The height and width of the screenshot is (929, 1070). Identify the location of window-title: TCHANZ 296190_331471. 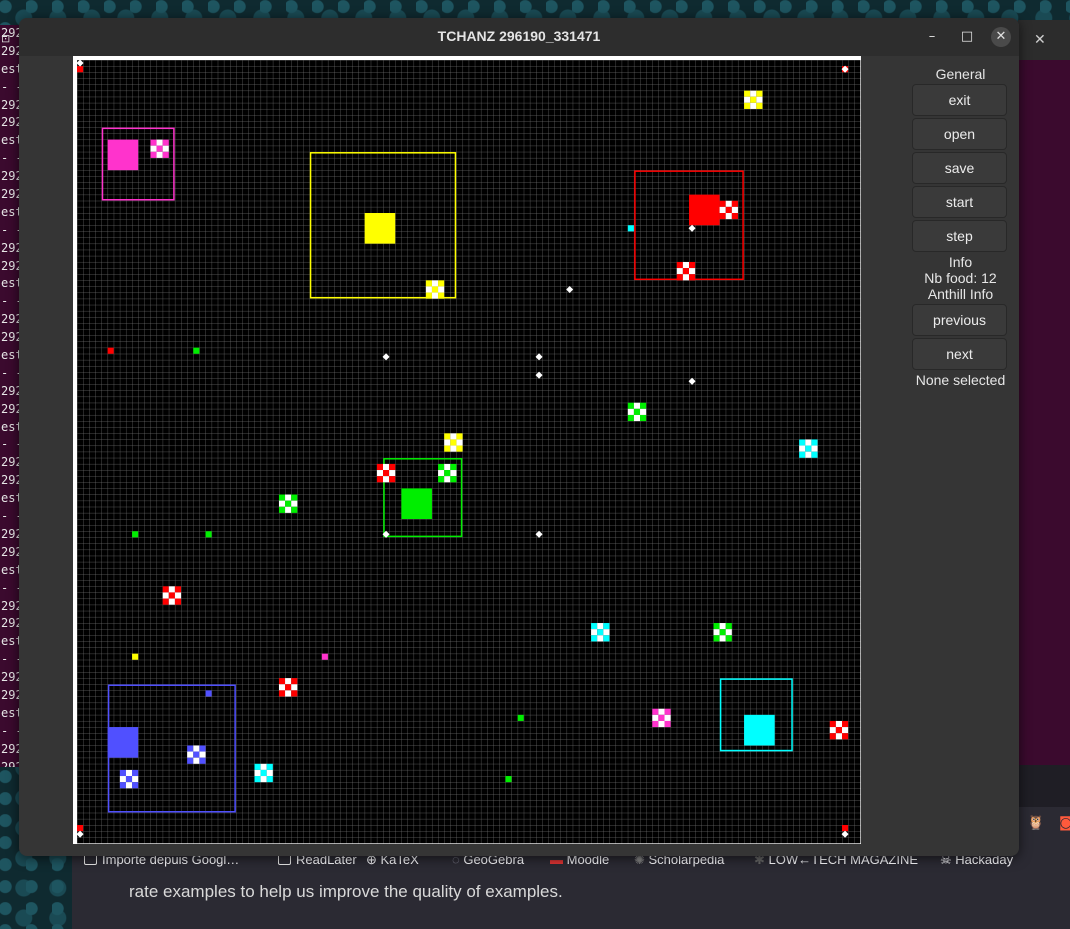
(519, 36).